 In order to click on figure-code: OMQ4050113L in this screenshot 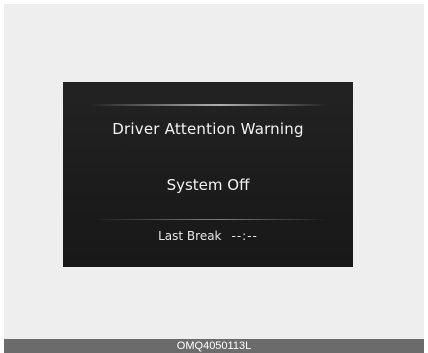, I will do `click(214, 346)`.